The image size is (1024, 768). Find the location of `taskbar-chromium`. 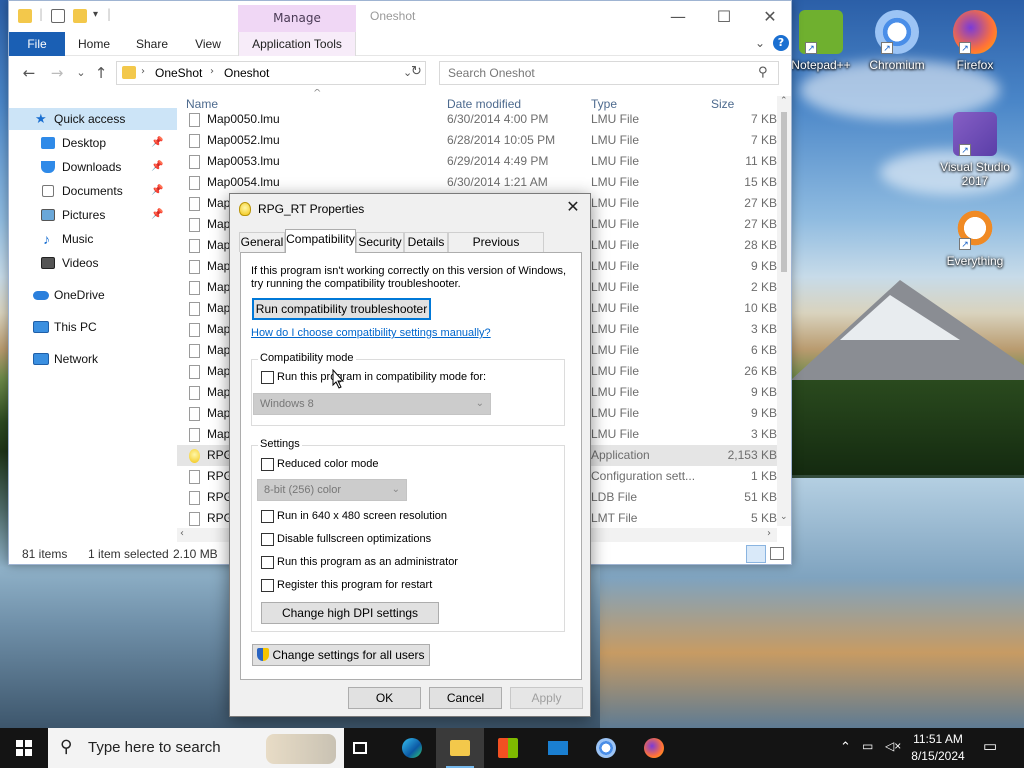

taskbar-chromium is located at coordinates (606, 748).